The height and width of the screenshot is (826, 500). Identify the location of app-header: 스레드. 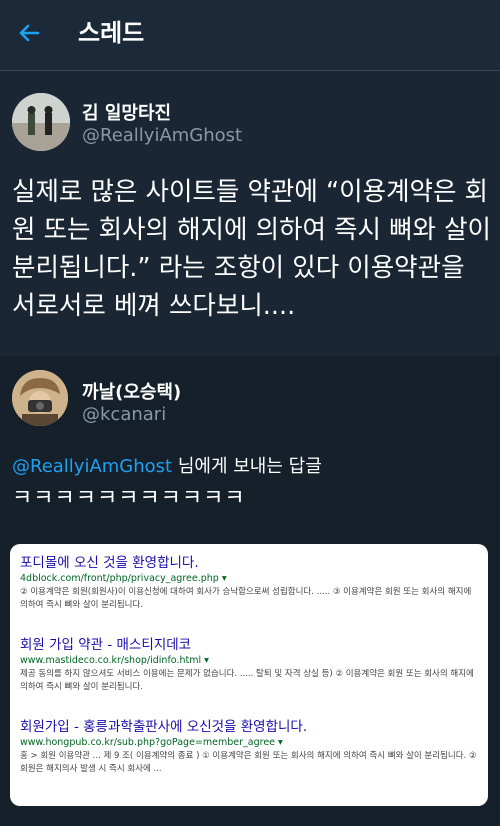
(250, 35).